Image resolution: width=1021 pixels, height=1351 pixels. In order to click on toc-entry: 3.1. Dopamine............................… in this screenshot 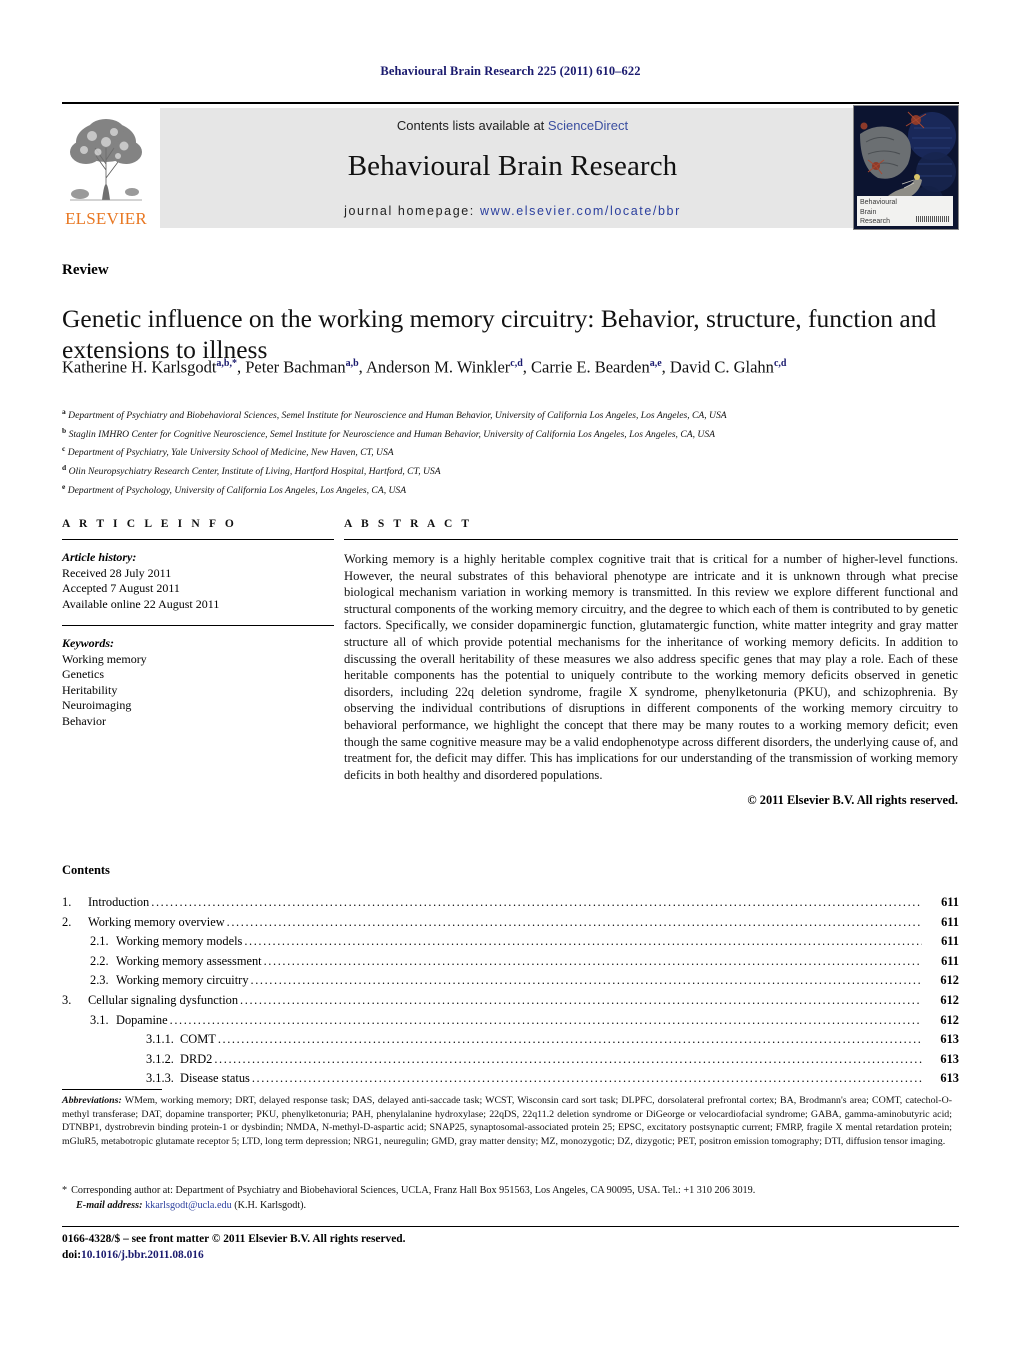, I will do `click(510, 1021)`.